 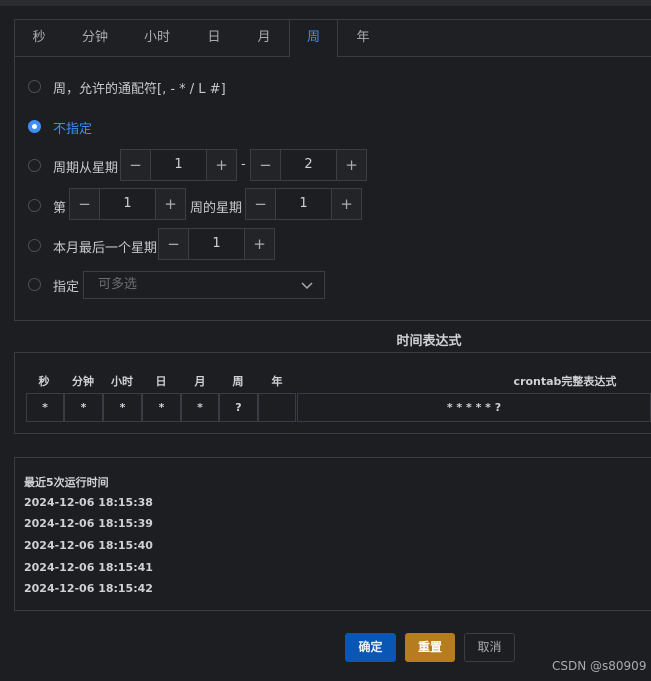 What do you see at coordinates (45, 407) in the screenshot?
I see `value-second: *` at bounding box center [45, 407].